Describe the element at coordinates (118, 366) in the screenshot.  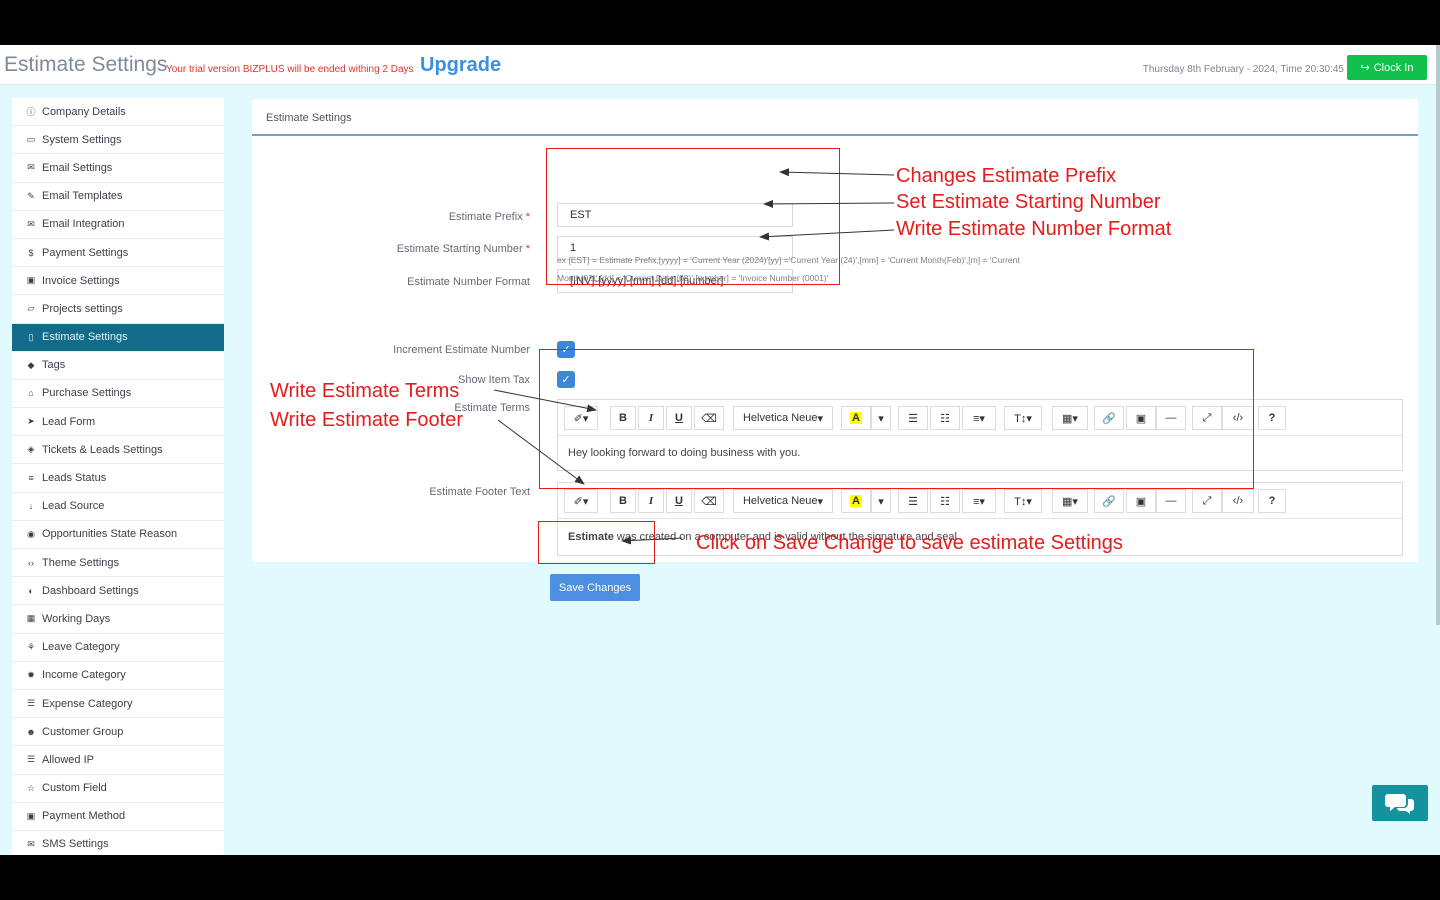
I see `sidebar-item-tags: ◆ Tags` at that location.